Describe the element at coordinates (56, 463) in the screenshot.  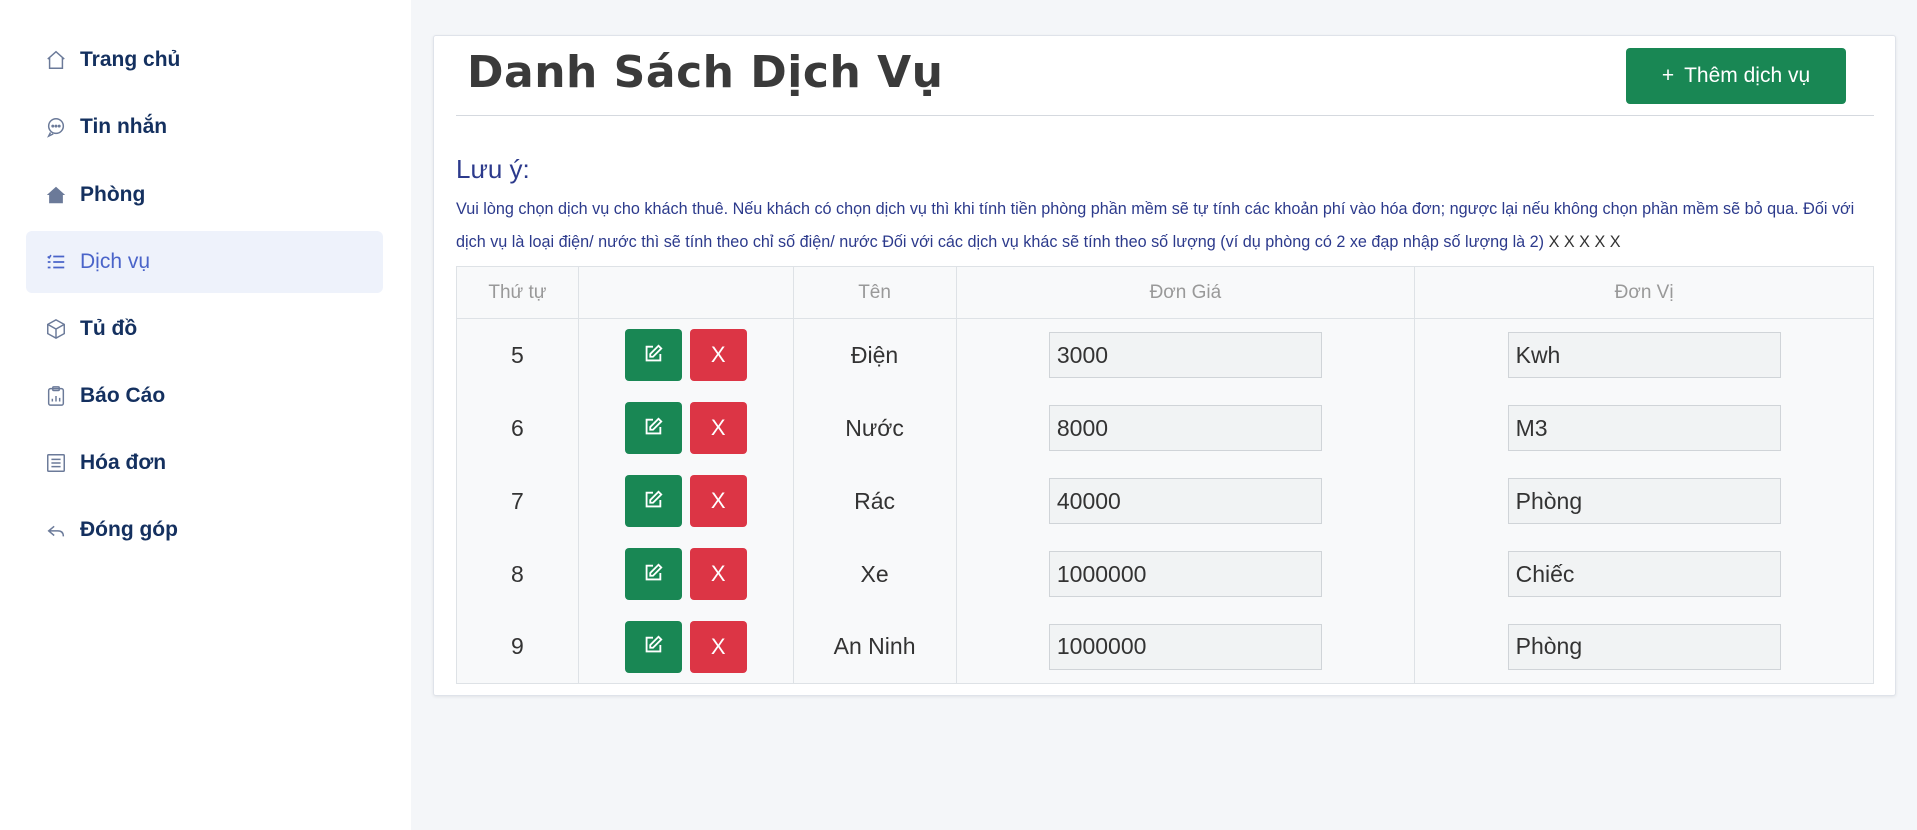
I see `receipt-icon` at that location.